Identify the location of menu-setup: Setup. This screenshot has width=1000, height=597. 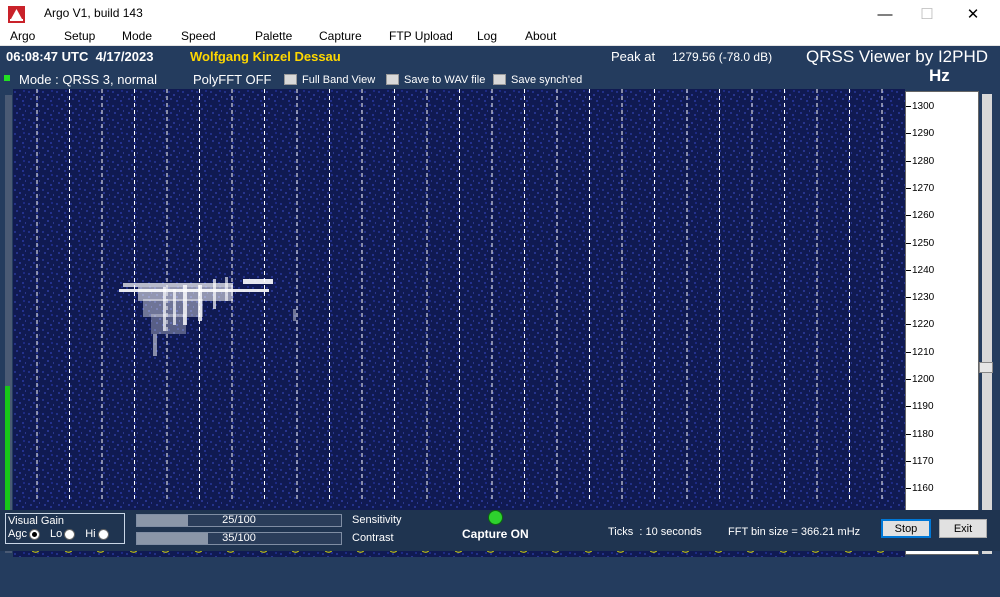
(79, 37).